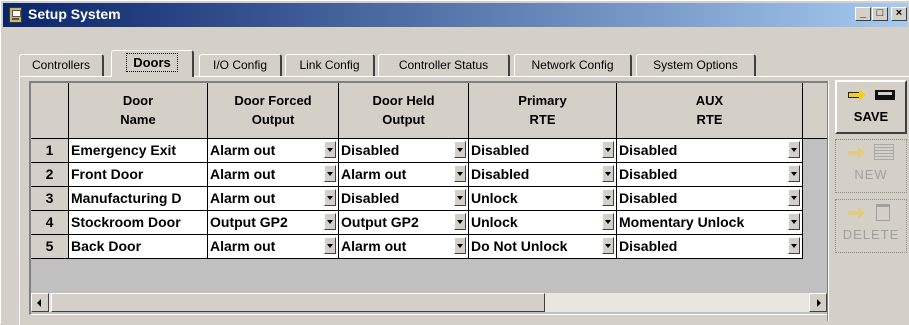 The image size is (909, 325). What do you see at coordinates (138, 151) in the screenshot?
I see `door-name-cell: Emergency Exit` at bounding box center [138, 151].